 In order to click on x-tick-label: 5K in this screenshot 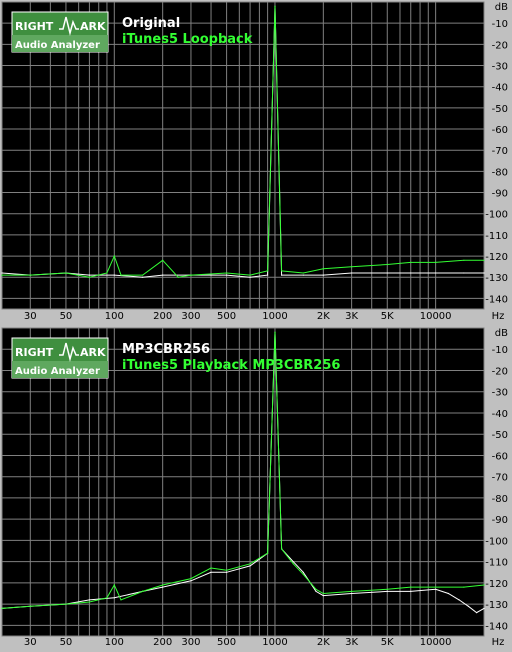, I will do `click(387, 316)`.